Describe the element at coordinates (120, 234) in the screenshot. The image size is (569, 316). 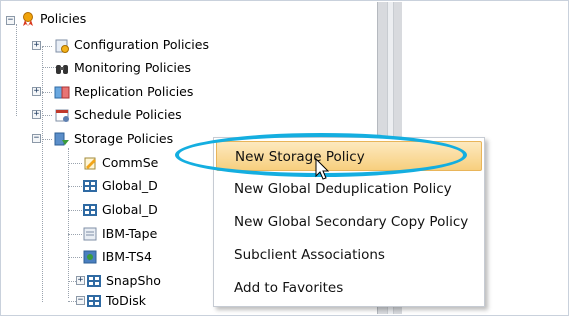
I see `tree-item-storage-policy: IBM-Tape` at that location.